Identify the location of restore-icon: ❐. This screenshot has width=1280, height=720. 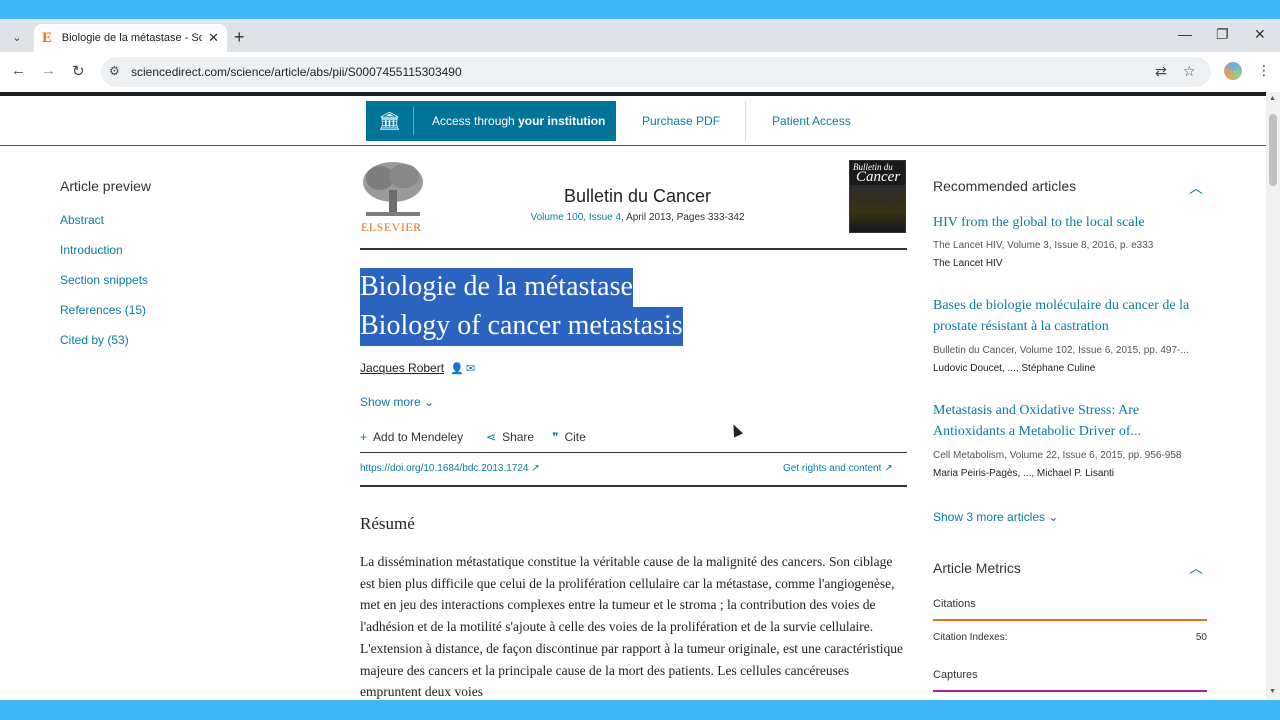
(1222, 34).